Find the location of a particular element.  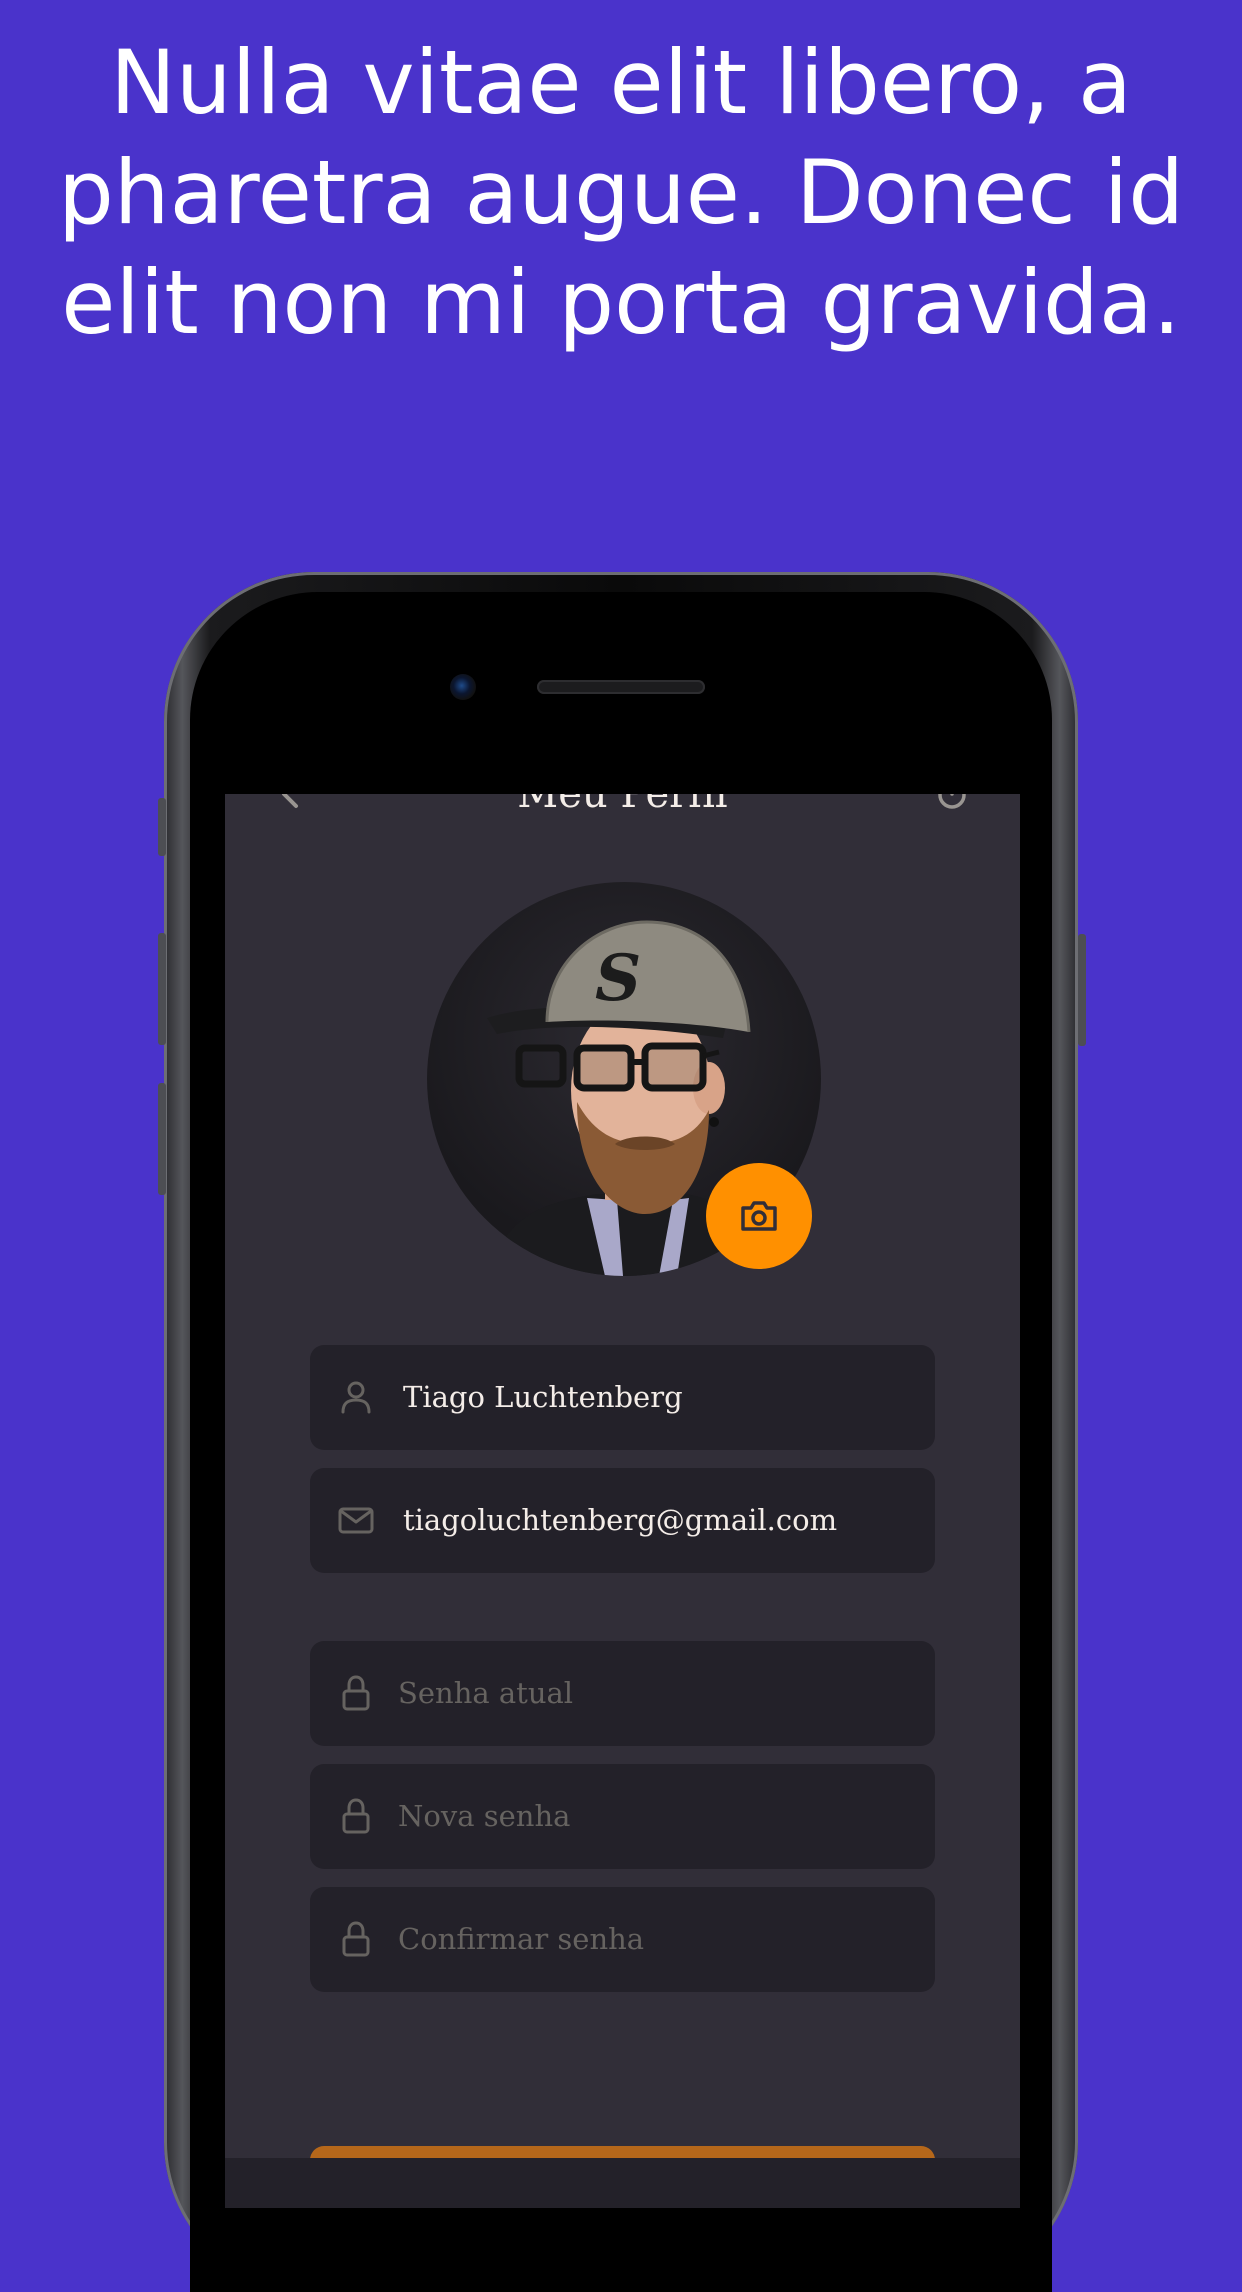

top-bar: Meu Perfil is located at coordinates (622, 808).